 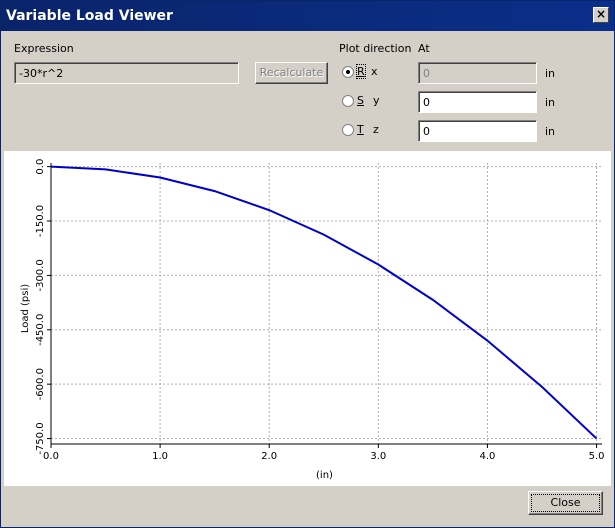 I want to click on radio-t, so click(x=348, y=130).